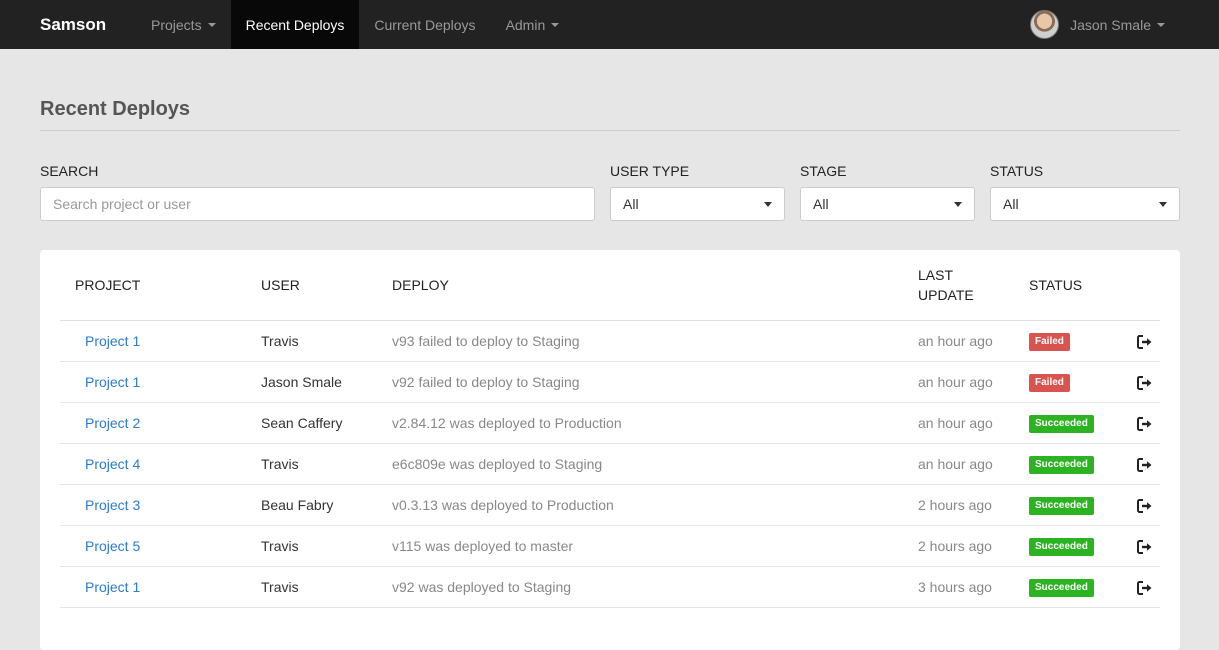 The image size is (1219, 650). Describe the element at coordinates (655, 423) in the screenshot. I see `cell-deploy: v2.84.12 was deployed to Production` at that location.